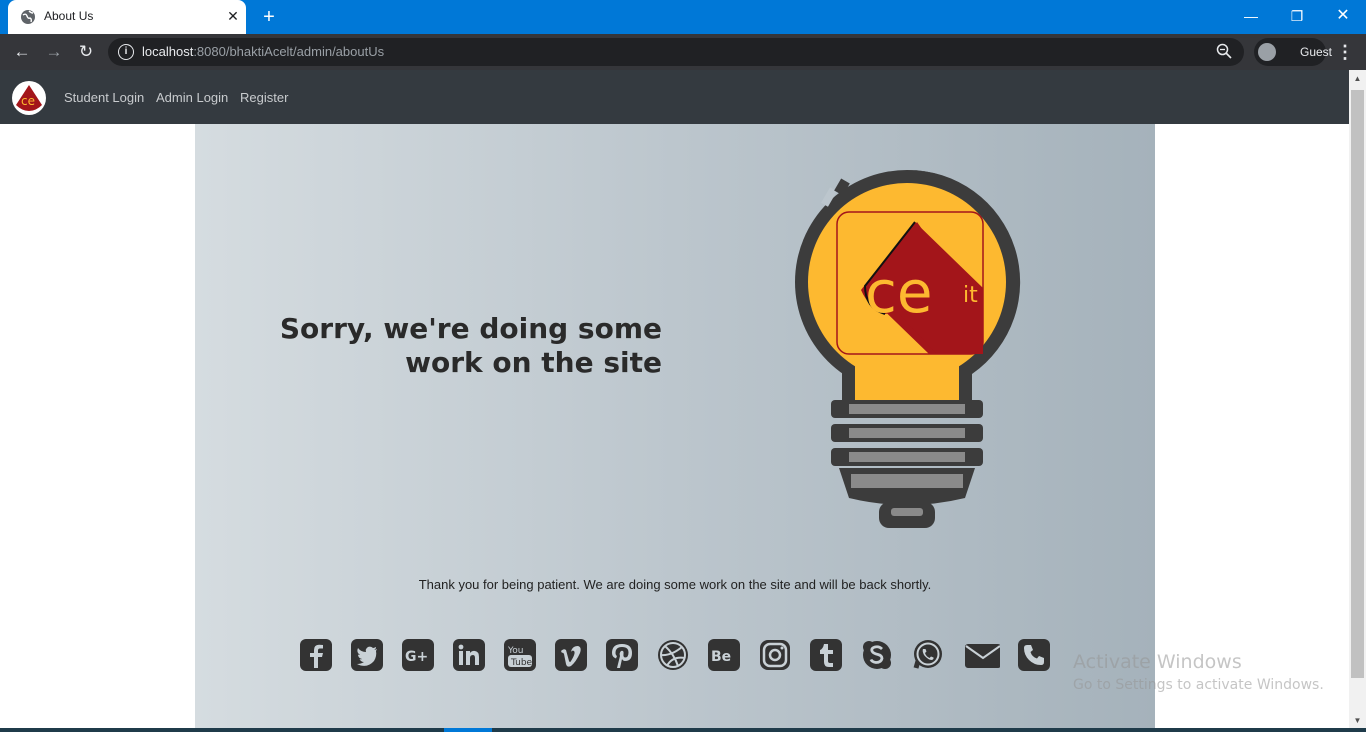 This screenshot has width=1366, height=732. I want to click on instagram-icon, so click(775, 655).